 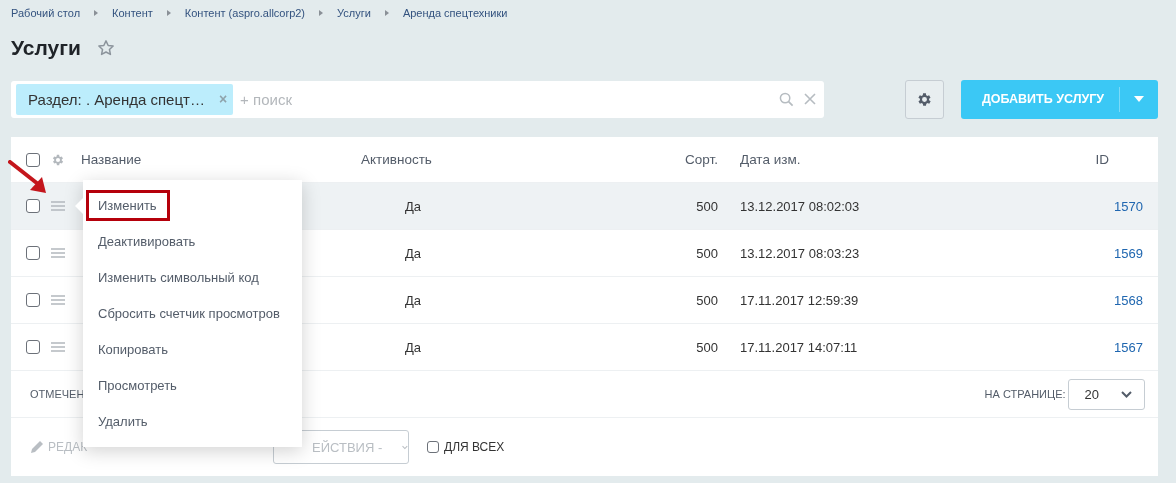 What do you see at coordinates (1083, 206) in the screenshot?
I see `id-link: 1570` at bounding box center [1083, 206].